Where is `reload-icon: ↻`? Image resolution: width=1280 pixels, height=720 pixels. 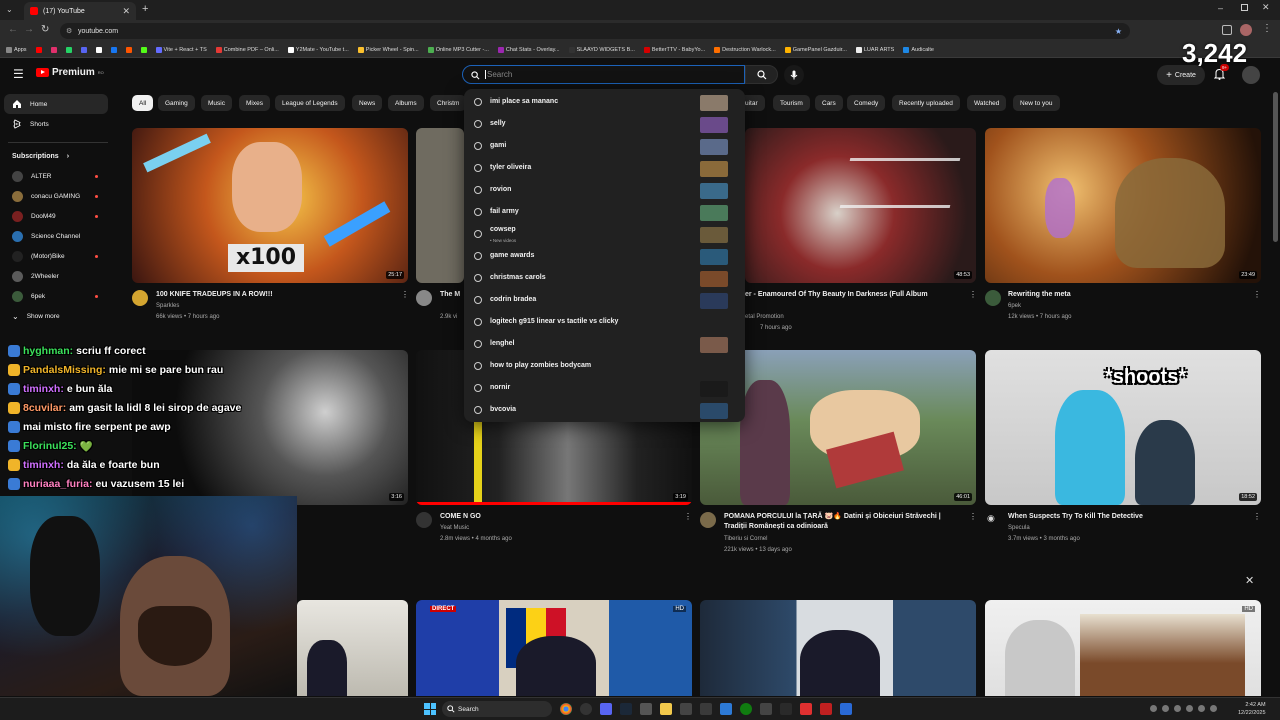
reload-icon: ↻ is located at coordinates (45, 29).